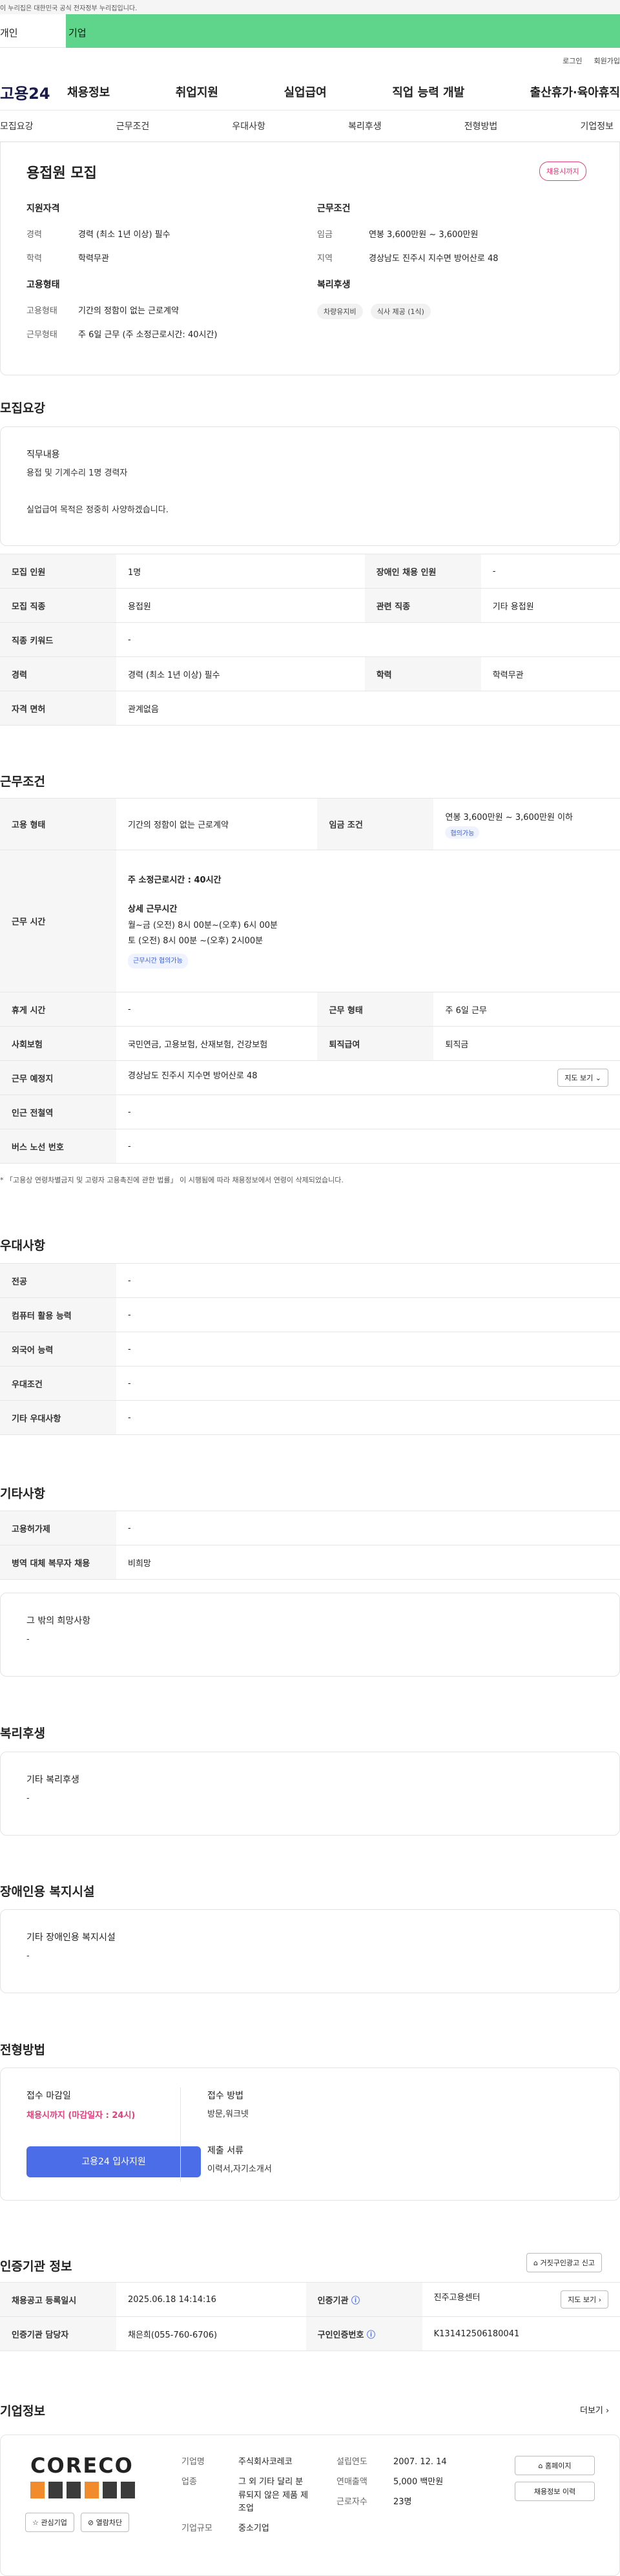  I want to click on report-button: ⌂ 거짓구인광고 신고, so click(564, 2262).